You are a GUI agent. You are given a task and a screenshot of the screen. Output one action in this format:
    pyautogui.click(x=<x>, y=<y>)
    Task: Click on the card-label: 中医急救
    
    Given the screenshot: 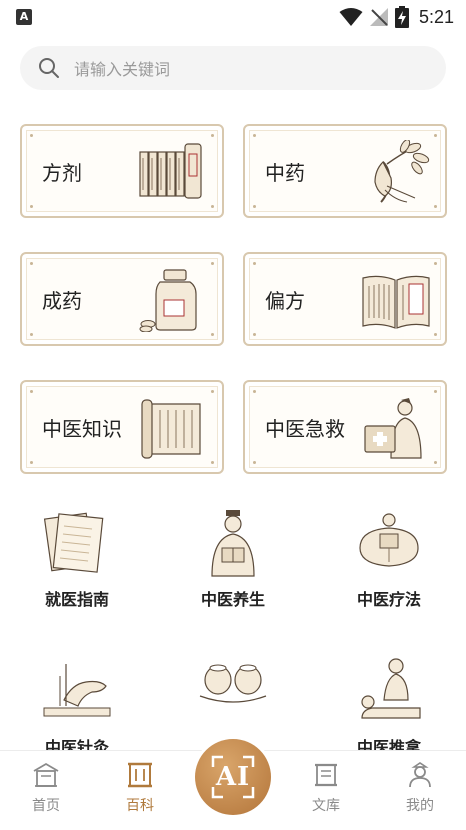 What is the action you would take?
    pyautogui.click(x=305, y=428)
    